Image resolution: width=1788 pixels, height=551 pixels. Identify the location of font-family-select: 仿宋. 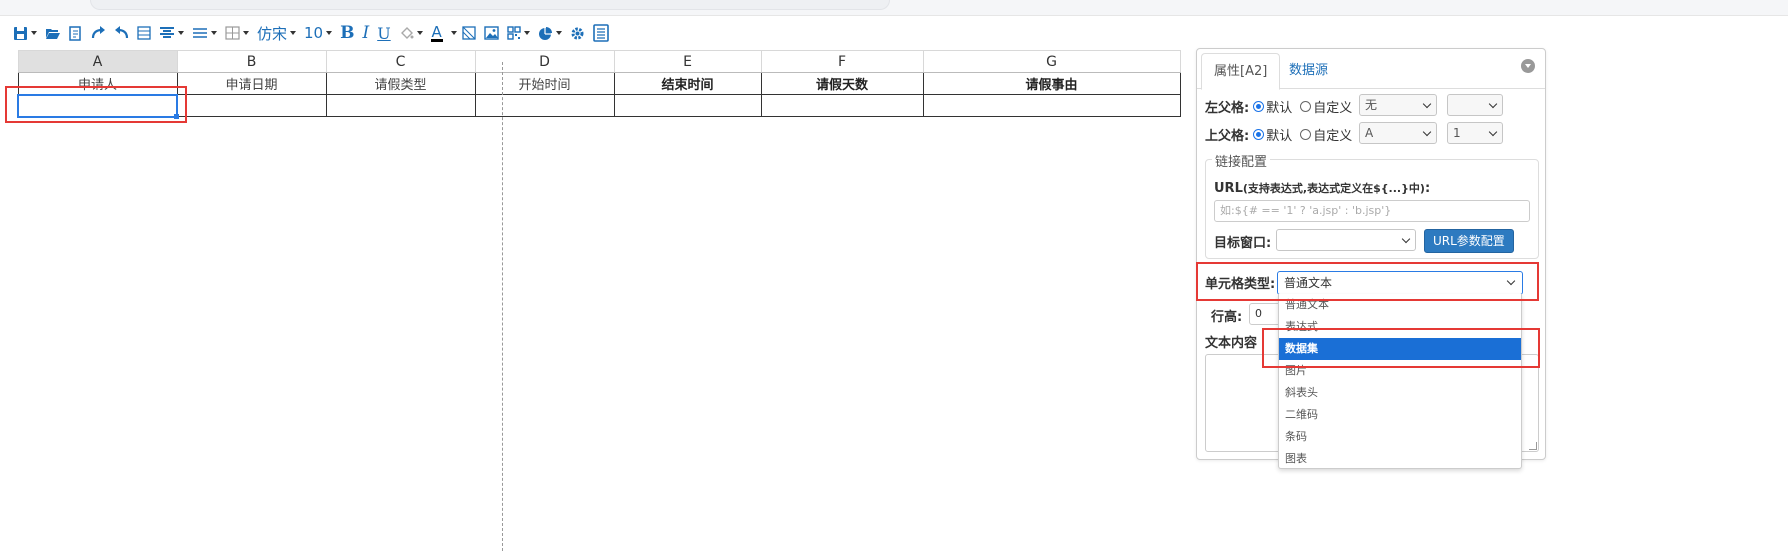
(276, 33).